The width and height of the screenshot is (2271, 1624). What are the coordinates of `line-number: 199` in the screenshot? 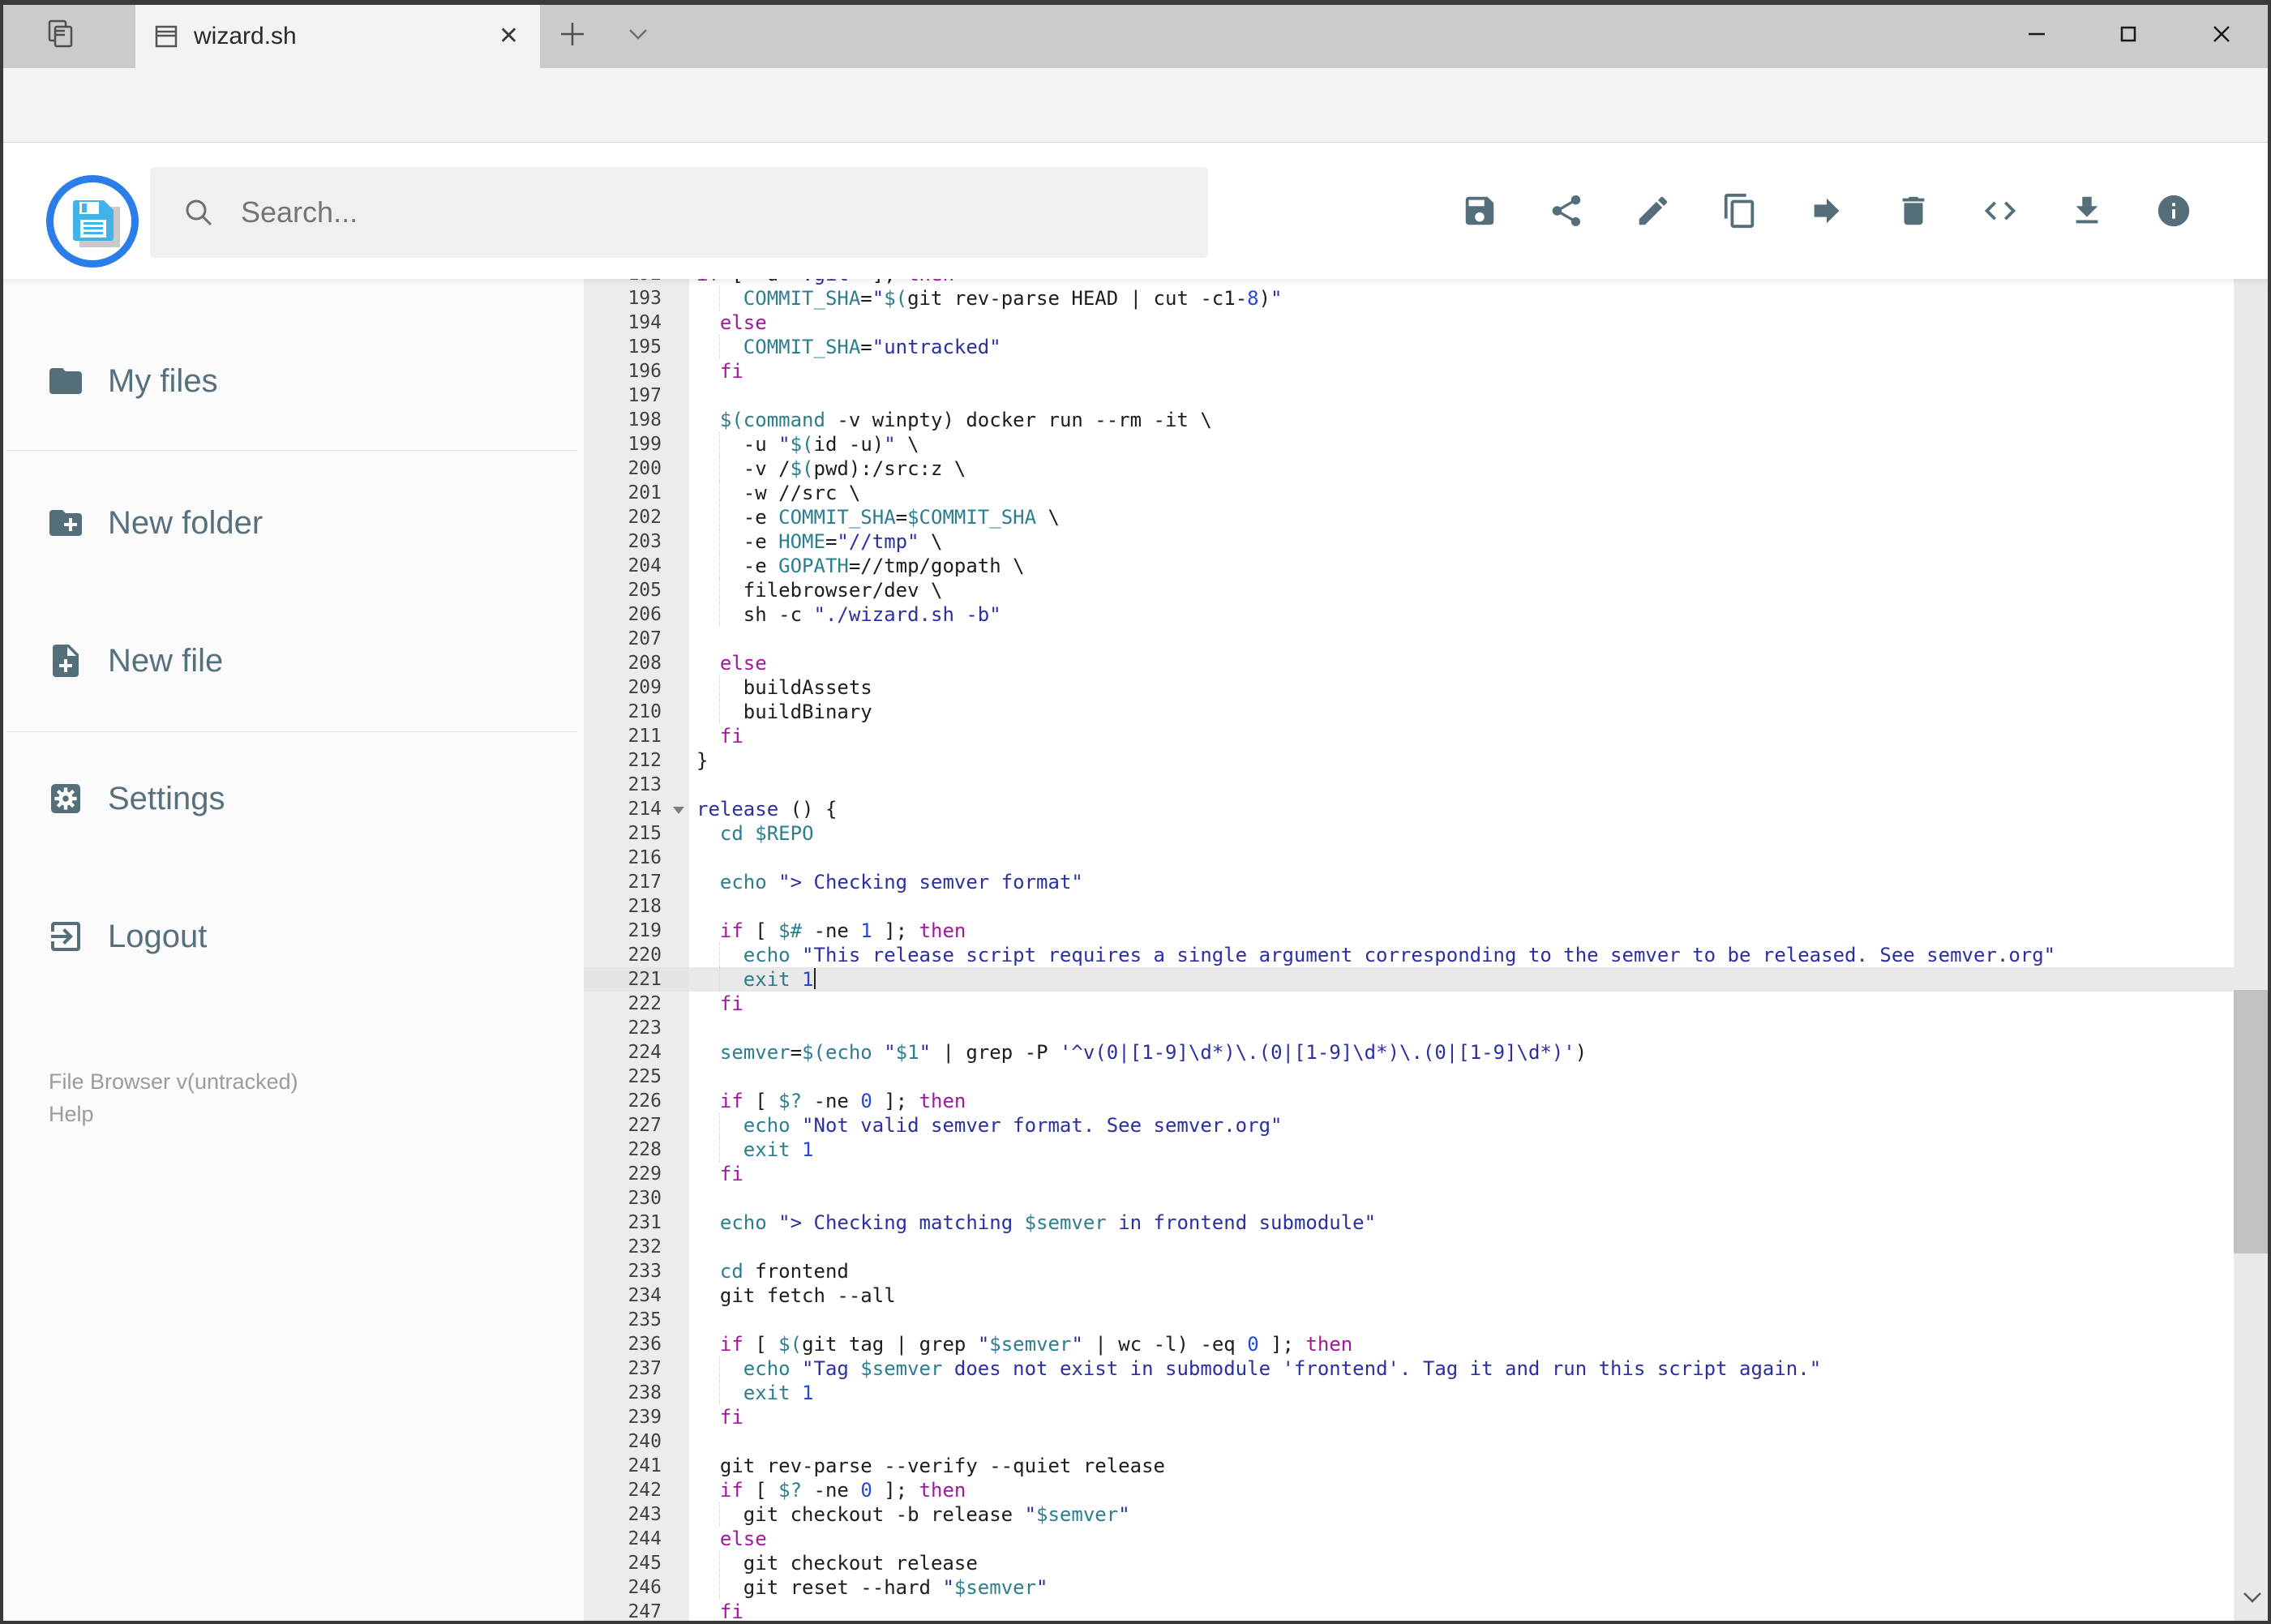 It's located at (636, 444).